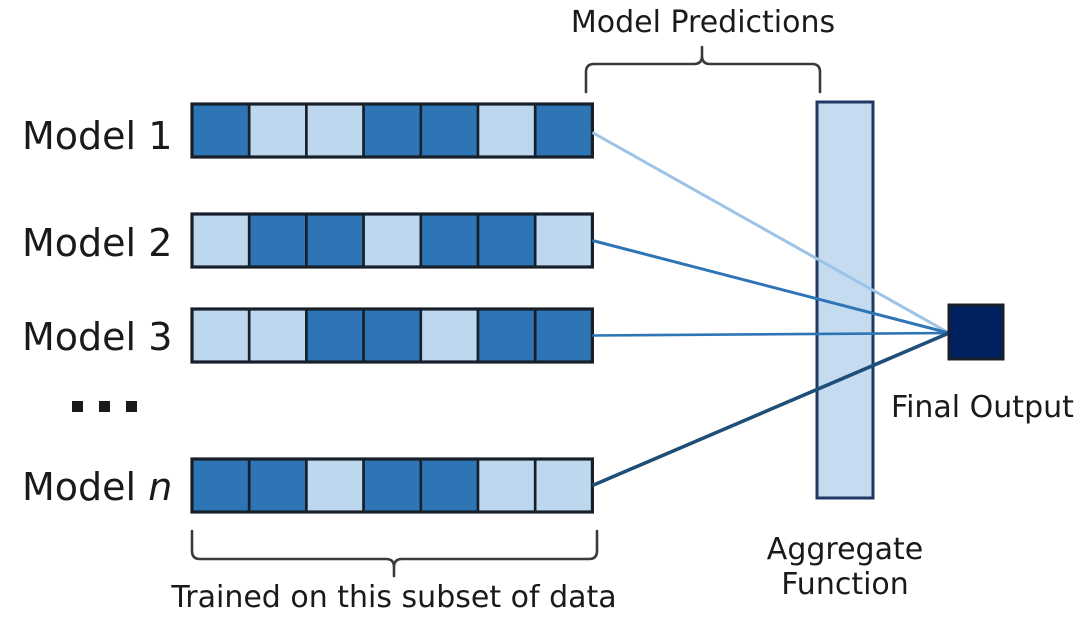 The width and height of the screenshot is (1080, 628). What do you see at coordinates (394, 597) in the screenshot?
I see `trained-subset-caption: Trained on this subset of data` at bounding box center [394, 597].